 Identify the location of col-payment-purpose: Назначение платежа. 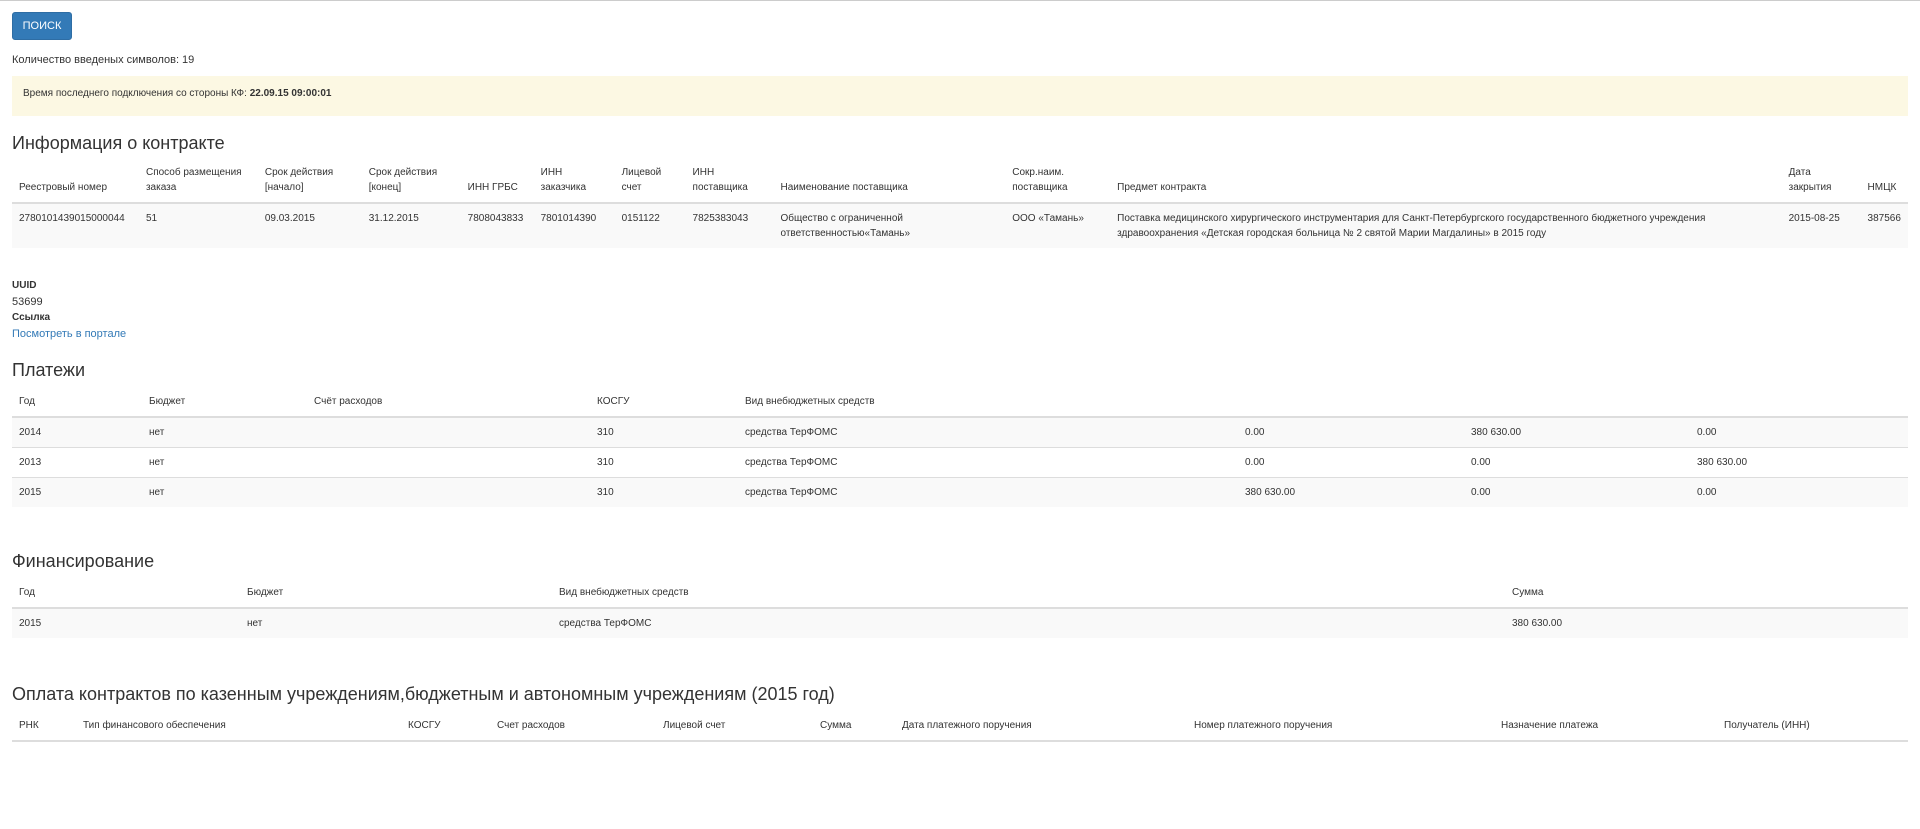
(1605, 730).